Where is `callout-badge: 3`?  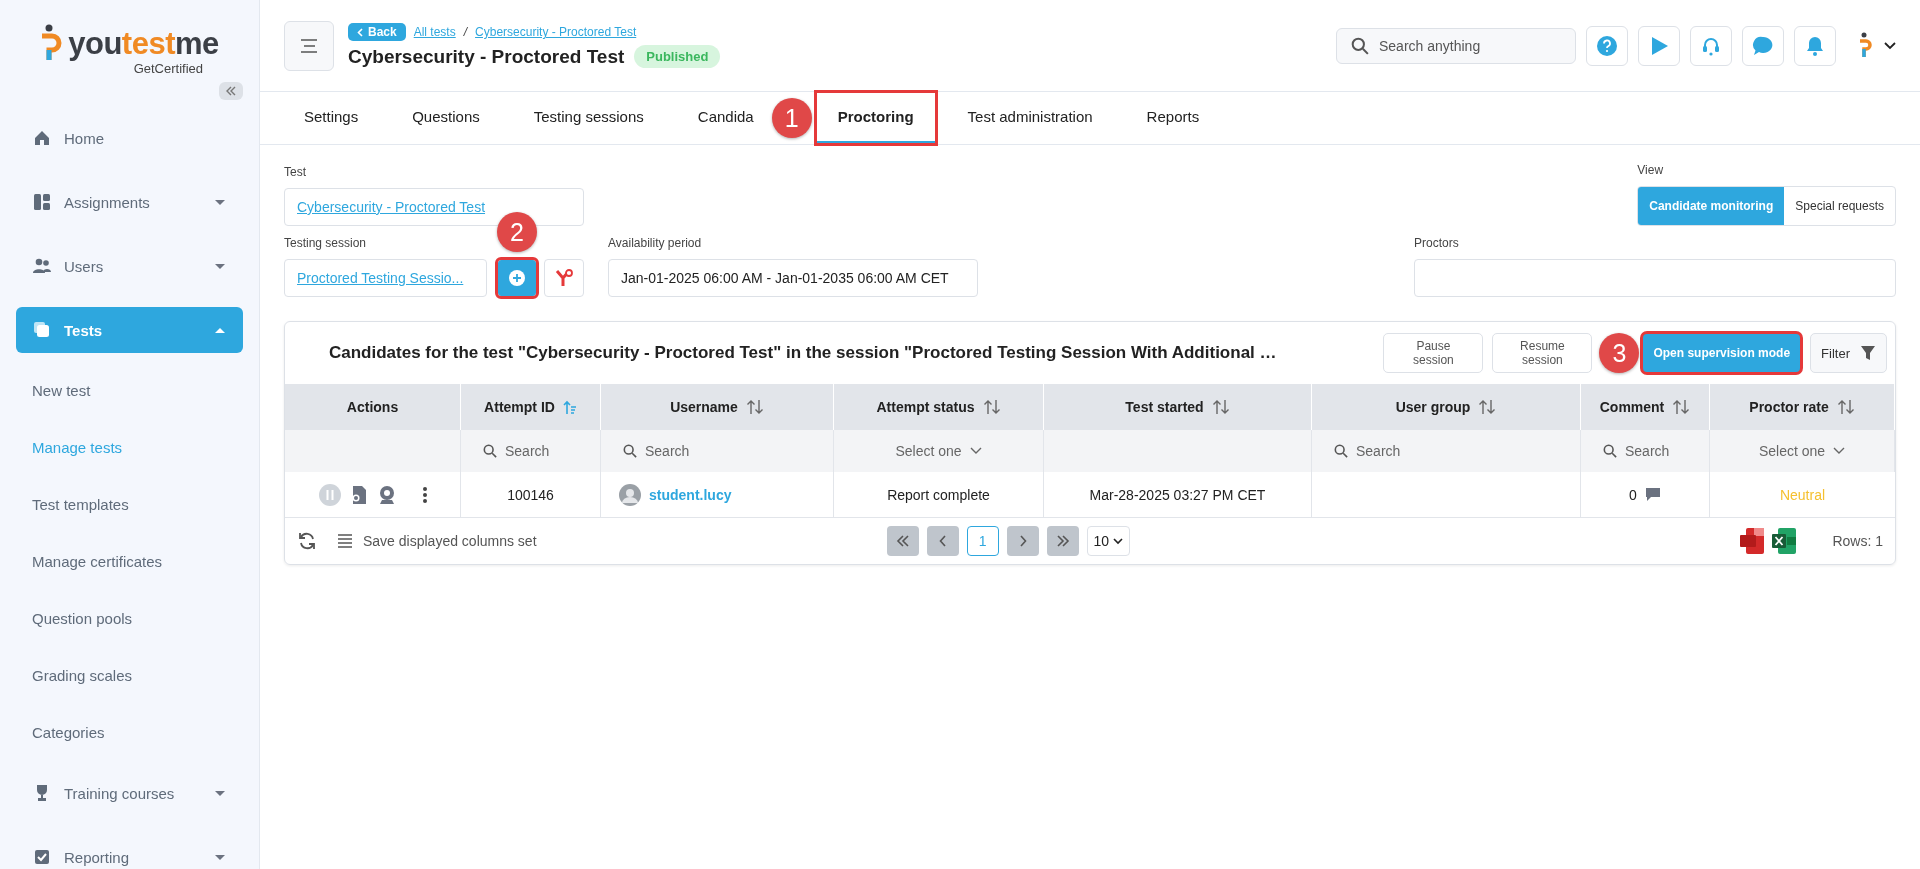
callout-badge: 3 is located at coordinates (1619, 353).